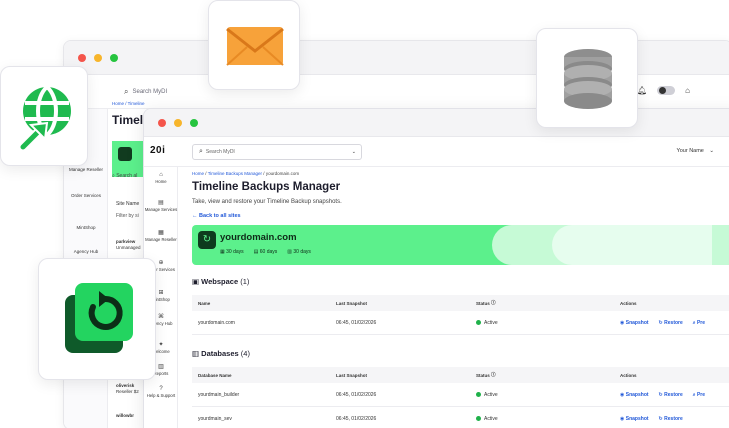  What do you see at coordinates (656, 417) in the screenshot?
I see `row-actions: ◉ Snapshot ↻ Restore` at bounding box center [656, 417].